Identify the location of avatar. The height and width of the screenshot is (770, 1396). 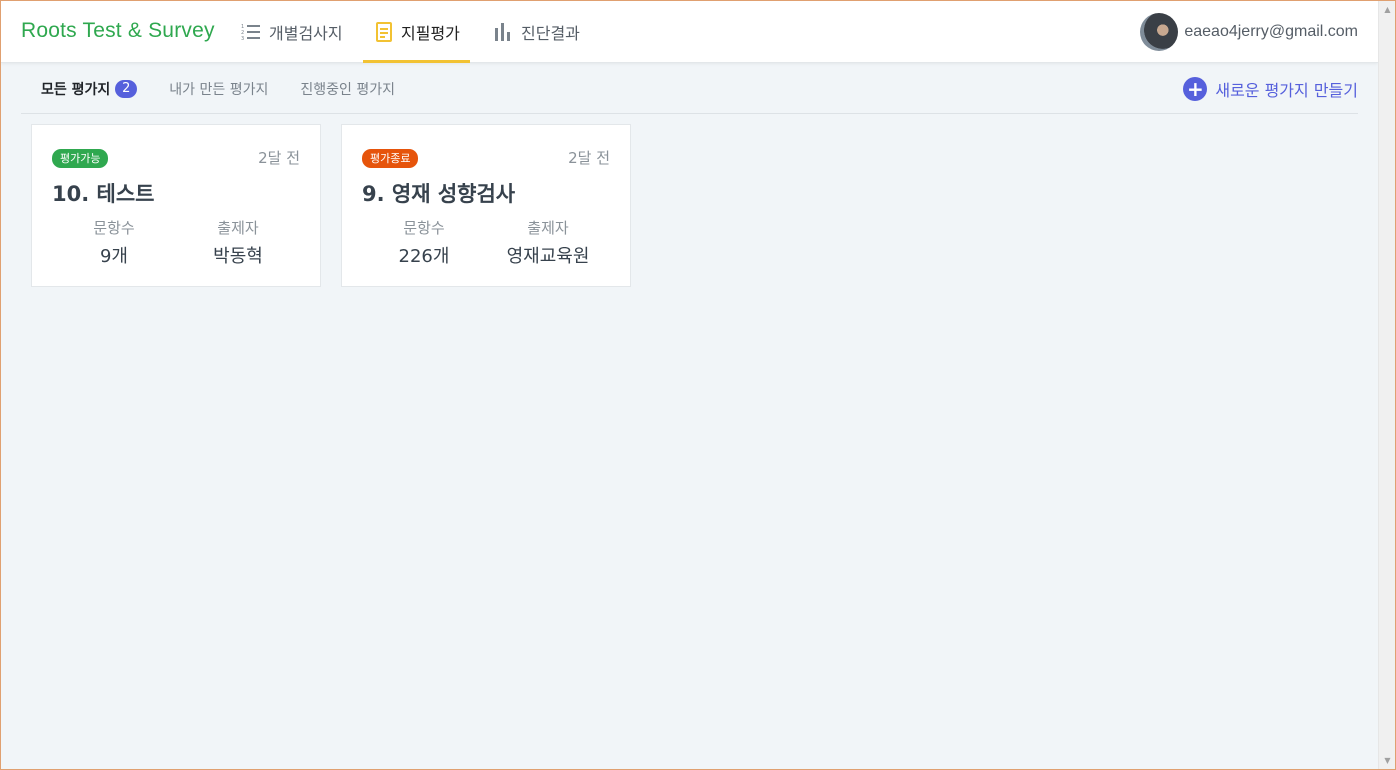
(1159, 32).